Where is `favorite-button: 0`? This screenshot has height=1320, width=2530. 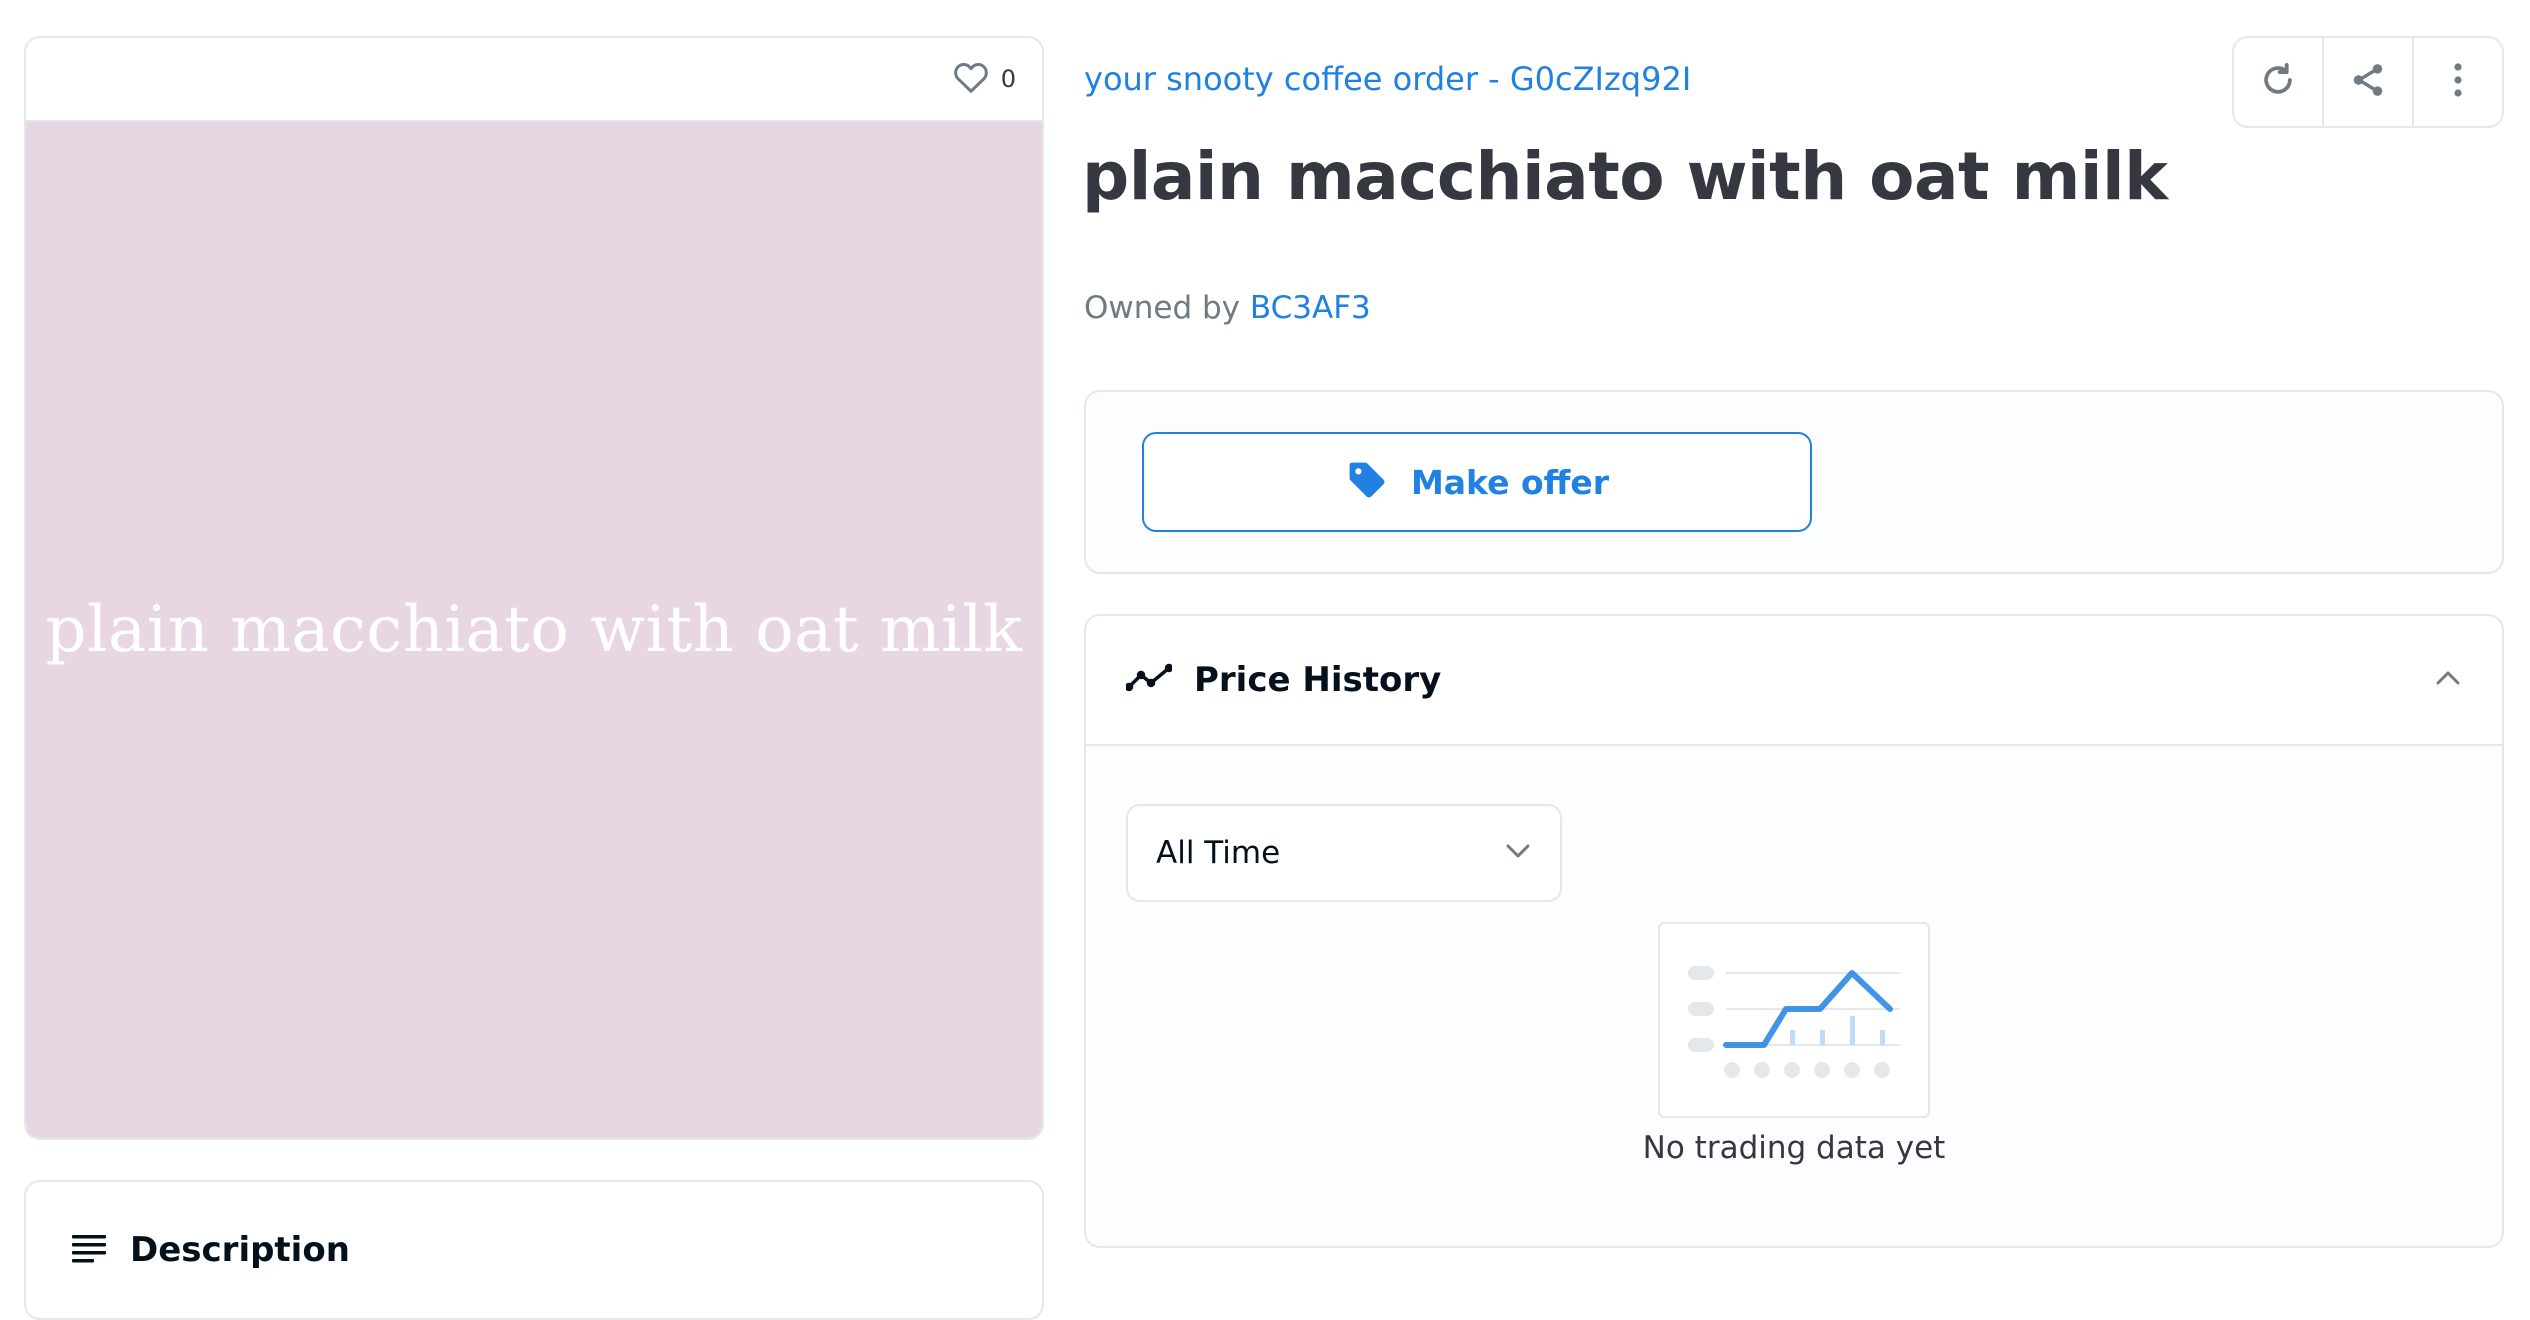
favorite-button: 0 is located at coordinates (984, 79).